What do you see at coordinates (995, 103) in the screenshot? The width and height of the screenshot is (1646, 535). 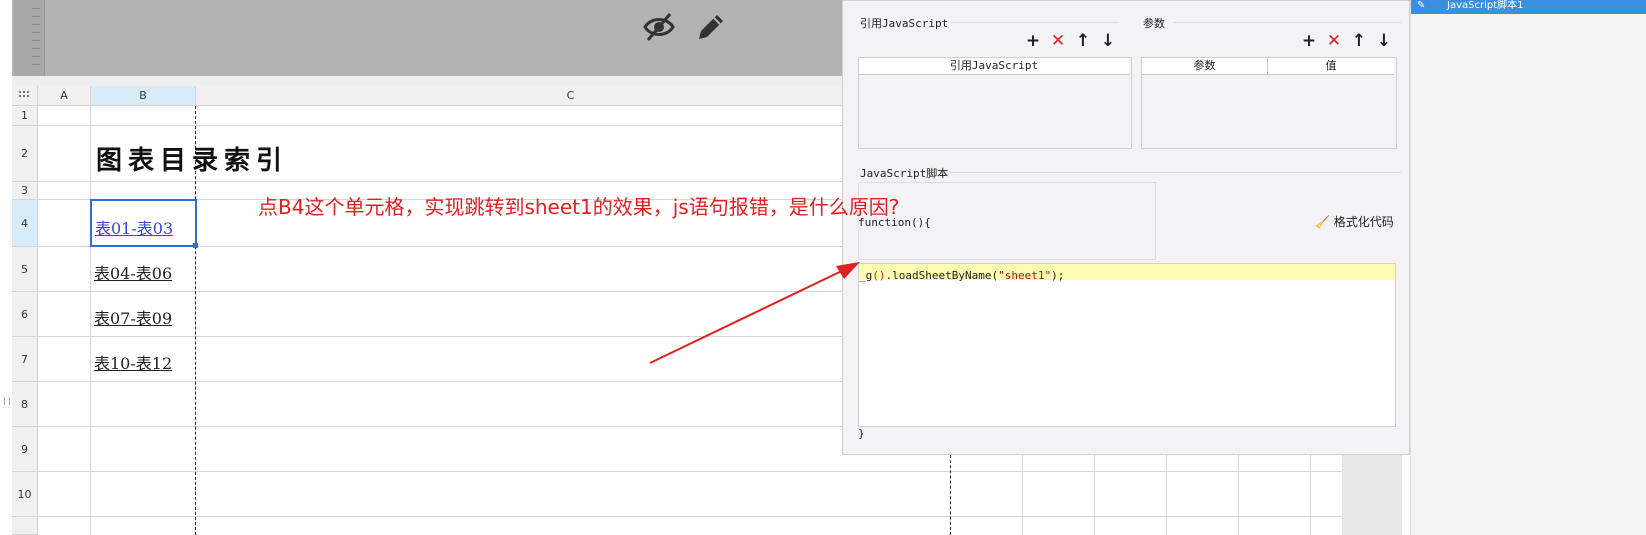 I see `ref-js-table: 引用JavaScript` at bounding box center [995, 103].